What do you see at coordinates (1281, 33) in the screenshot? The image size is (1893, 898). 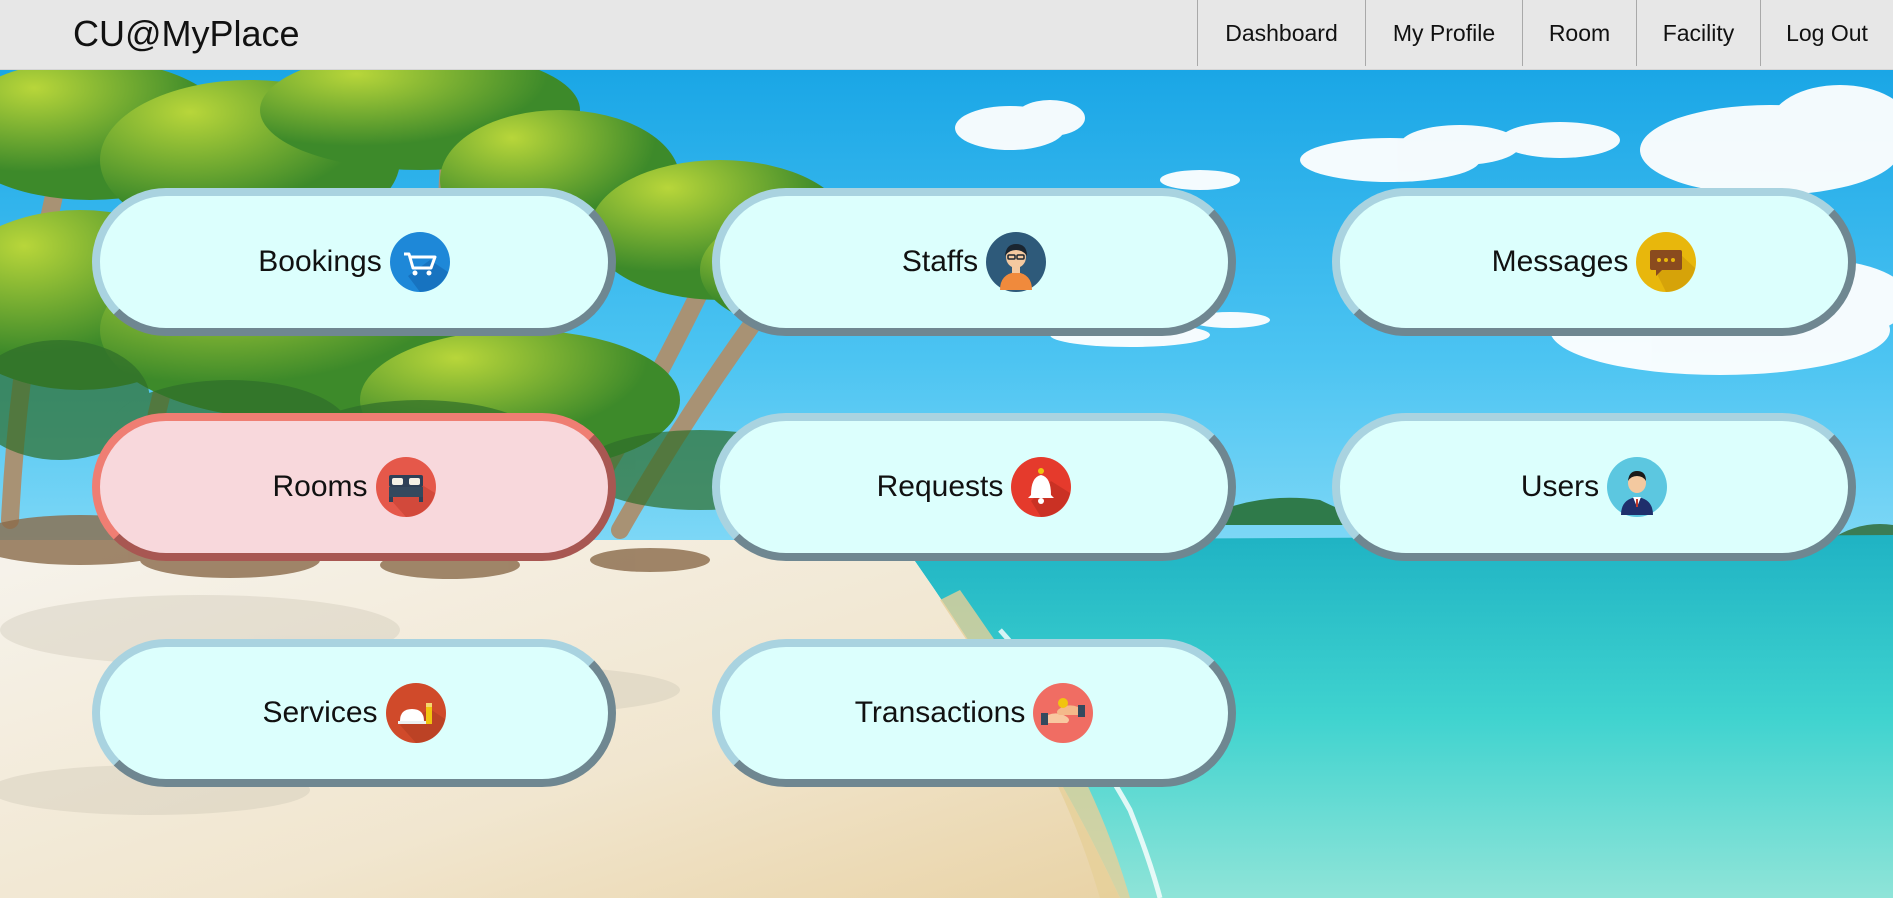 I see `nav-dashboard-link: Dashboard` at bounding box center [1281, 33].